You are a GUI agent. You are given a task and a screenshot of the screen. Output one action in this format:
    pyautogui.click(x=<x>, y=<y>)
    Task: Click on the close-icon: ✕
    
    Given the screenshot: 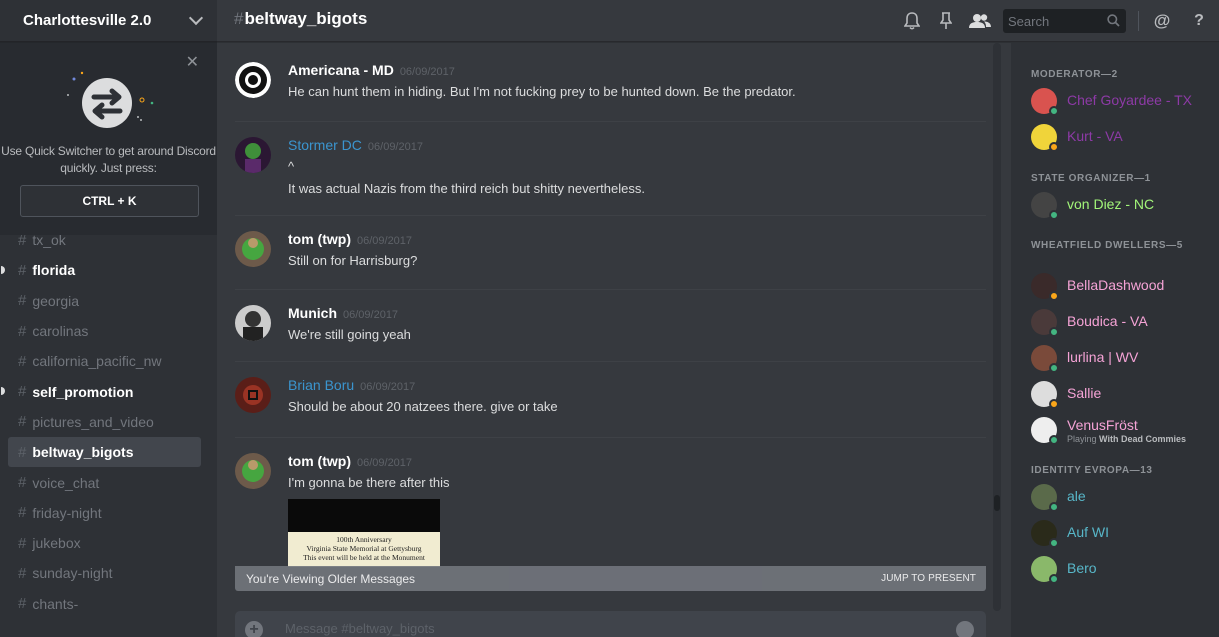 What is the action you would take?
    pyautogui.click(x=192, y=63)
    